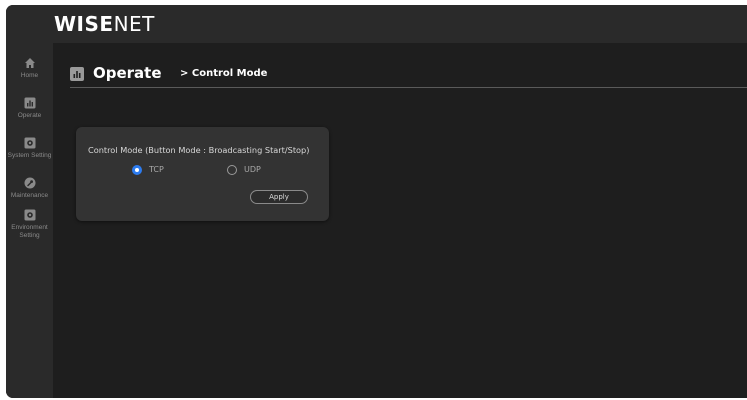 The image size is (747, 400). Describe the element at coordinates (127, 73) in the screenshot. I see `page-title: Operate` at that location.